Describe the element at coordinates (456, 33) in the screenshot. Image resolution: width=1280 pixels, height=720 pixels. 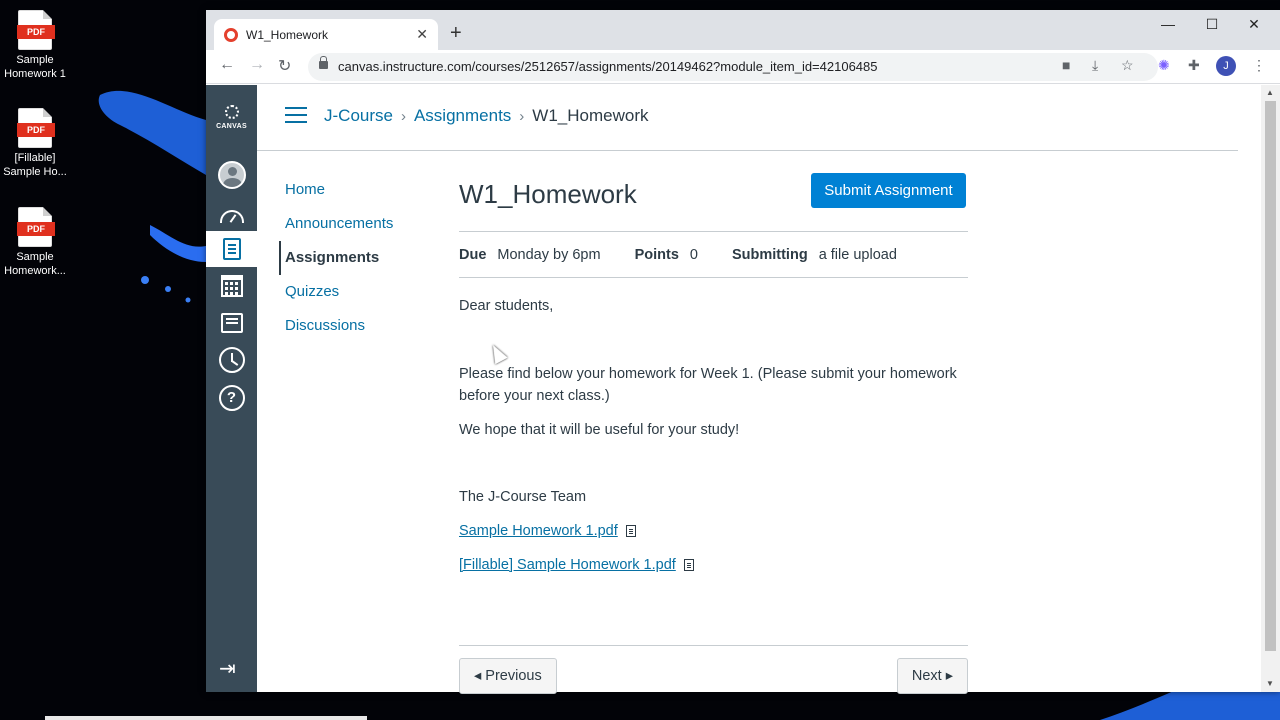
I see `new-tab-button: +` at that location.